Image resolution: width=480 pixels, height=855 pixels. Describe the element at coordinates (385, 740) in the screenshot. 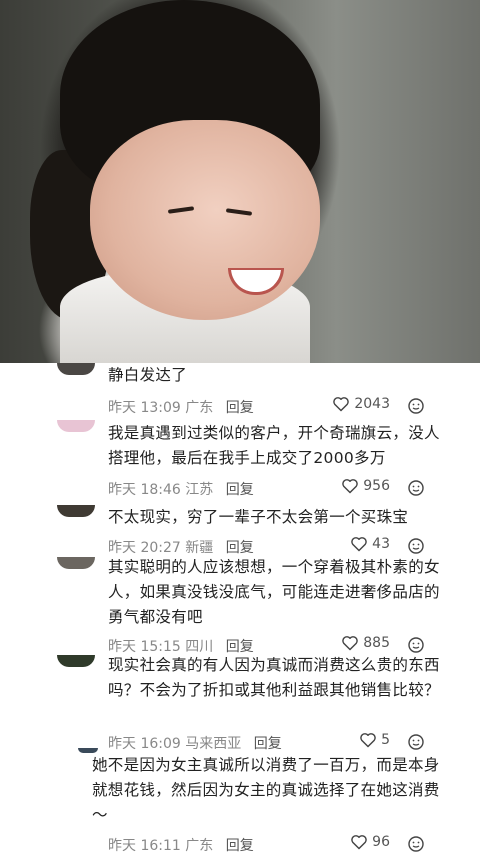

I see `like-count: 5` at that location.